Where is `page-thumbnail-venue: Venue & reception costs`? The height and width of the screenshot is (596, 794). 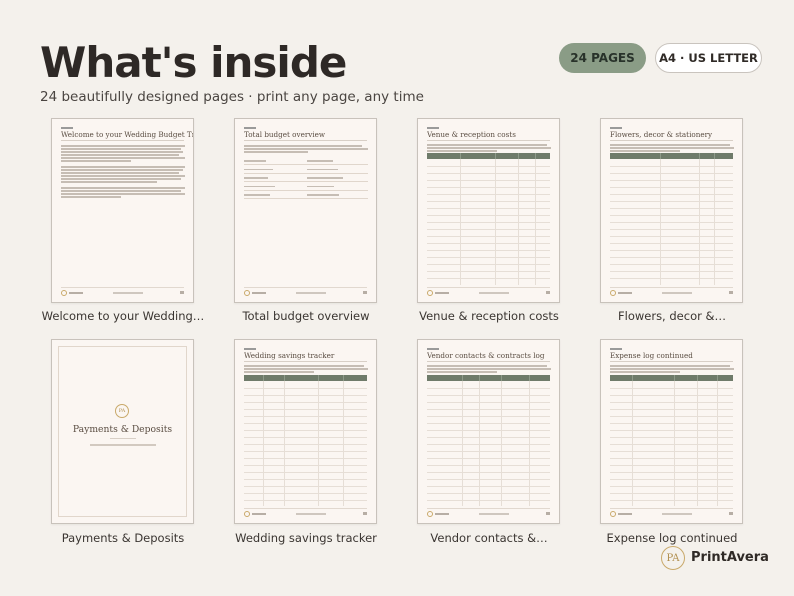 page-thumbnail-venue: Venue & reception costs is located at coordinates (488, 210).